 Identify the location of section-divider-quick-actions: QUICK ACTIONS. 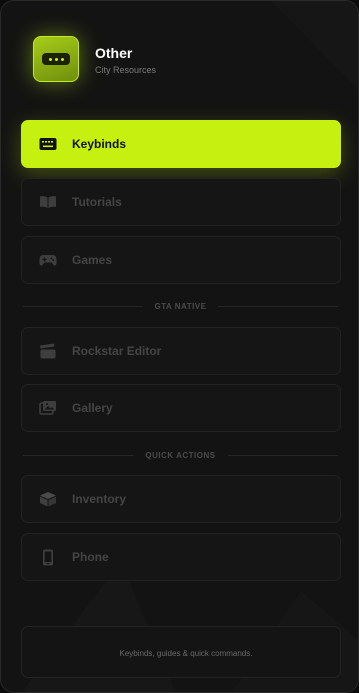
(181, 455).